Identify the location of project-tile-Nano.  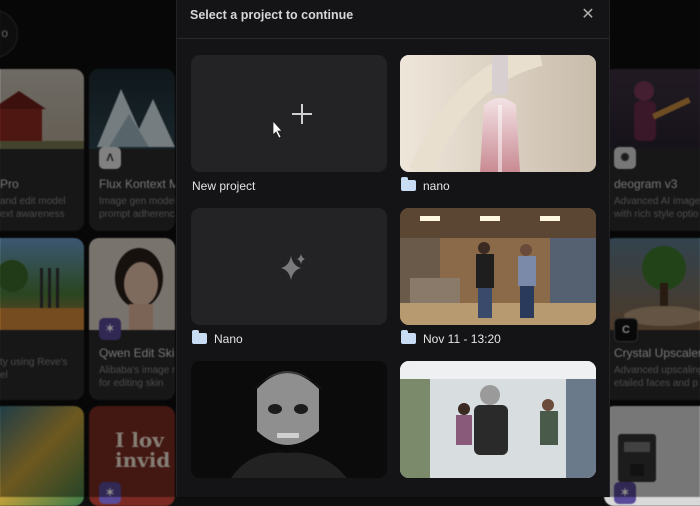
(289, 266).